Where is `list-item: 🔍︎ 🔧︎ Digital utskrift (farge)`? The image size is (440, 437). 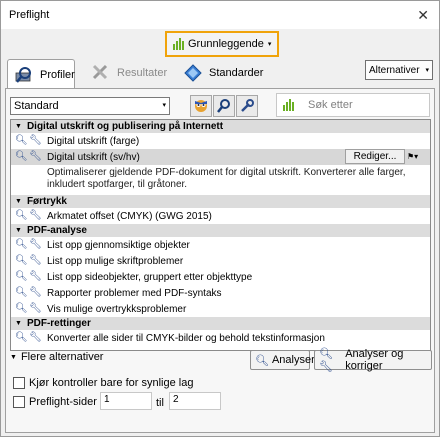
list-item: 🔍︎ 🔧︎ Digital utskrift (farge) is located at coordinates (220, 141).